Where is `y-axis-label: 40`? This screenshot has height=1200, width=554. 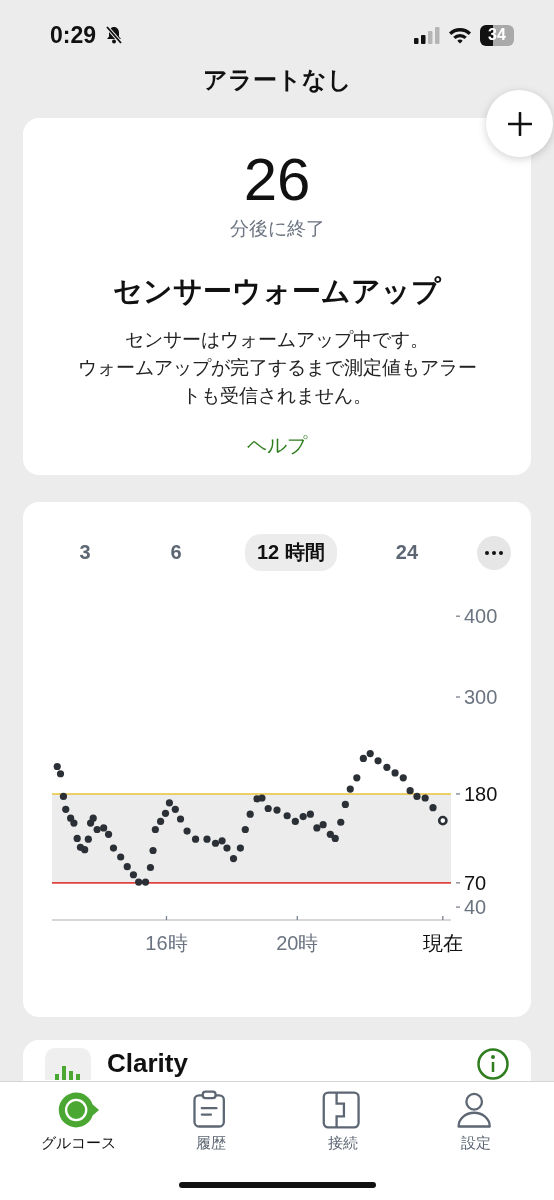
y-axis-label: 40 is located at coordinates (475, 907).